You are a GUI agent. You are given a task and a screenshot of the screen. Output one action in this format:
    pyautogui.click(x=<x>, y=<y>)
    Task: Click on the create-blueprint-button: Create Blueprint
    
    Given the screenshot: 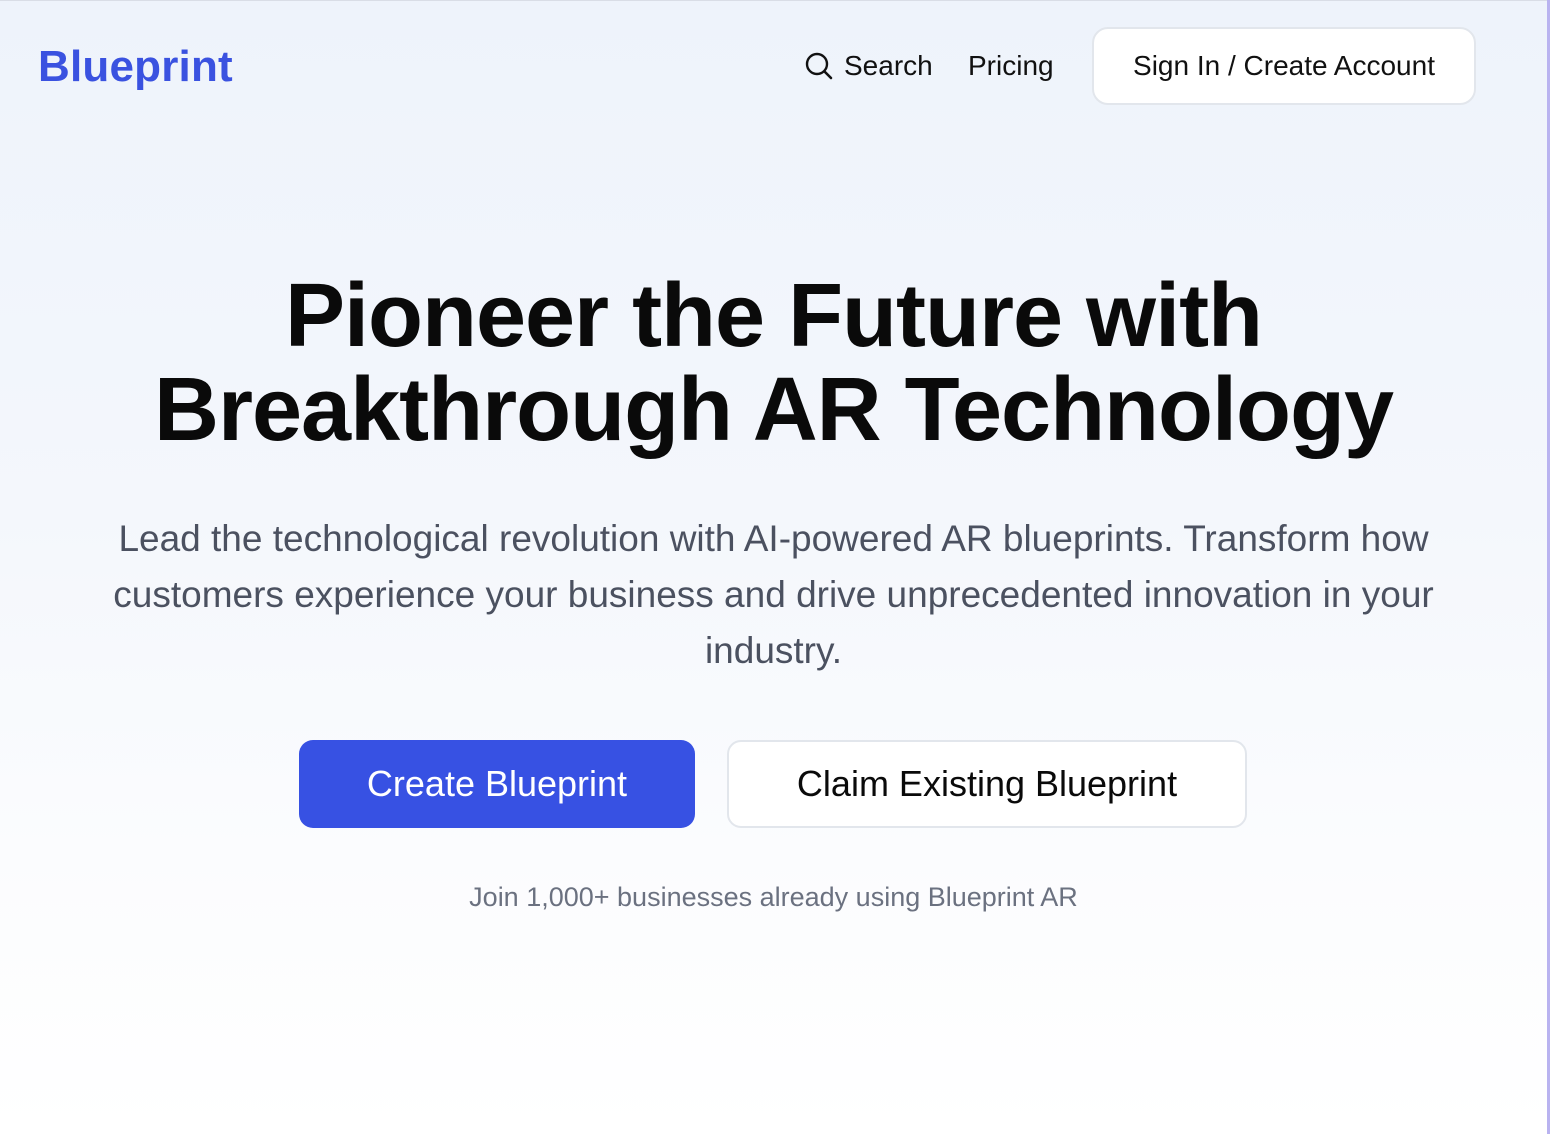 What is the action you would take?
    pyautogui.click(x=497, y=784)
    